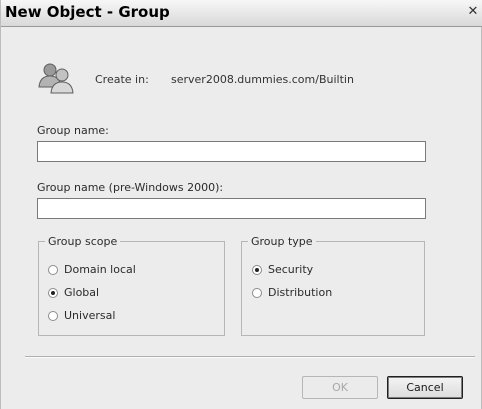 Image resolution: width=482 pixels, height=409 pixels. What do you see at coordinates (291, 269) in the screenshot?
I see `type-security-label: Security` at bounding box center [291, 269].